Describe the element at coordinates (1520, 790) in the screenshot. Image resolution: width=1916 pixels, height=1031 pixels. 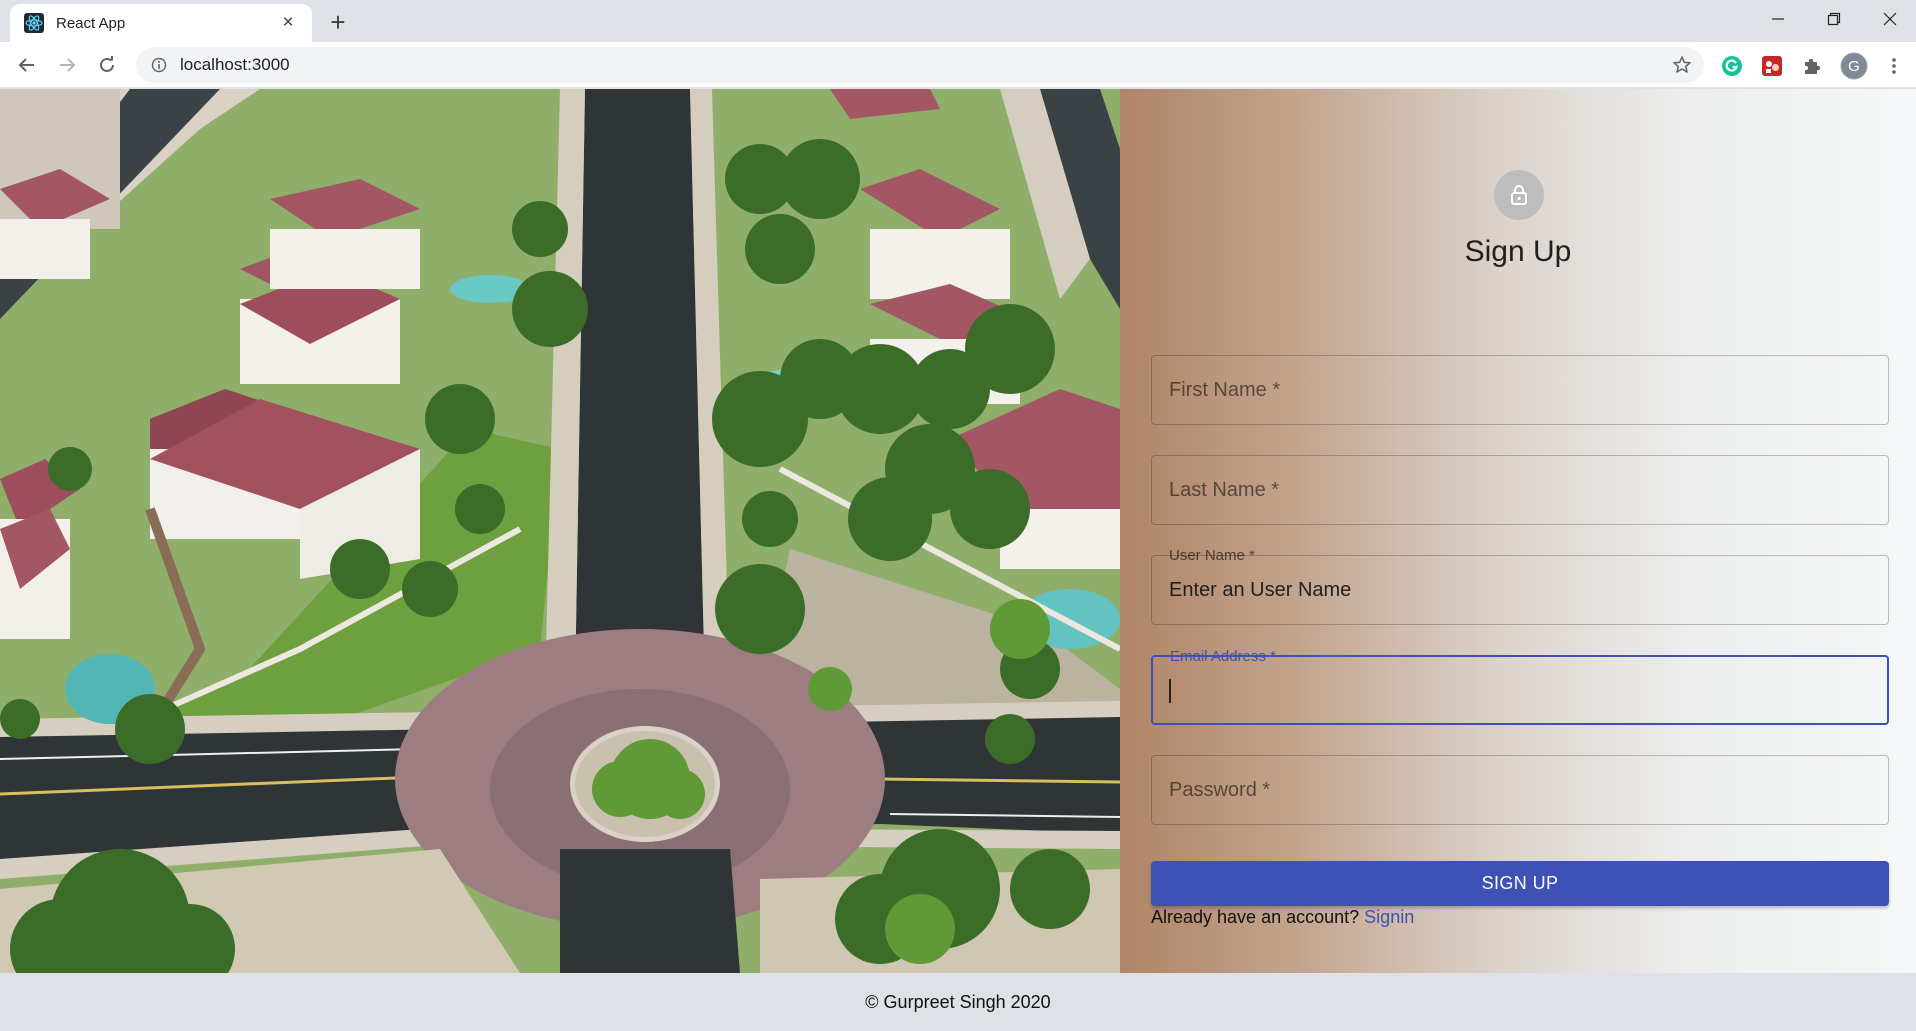
I see `password-field: Password *` at that location.